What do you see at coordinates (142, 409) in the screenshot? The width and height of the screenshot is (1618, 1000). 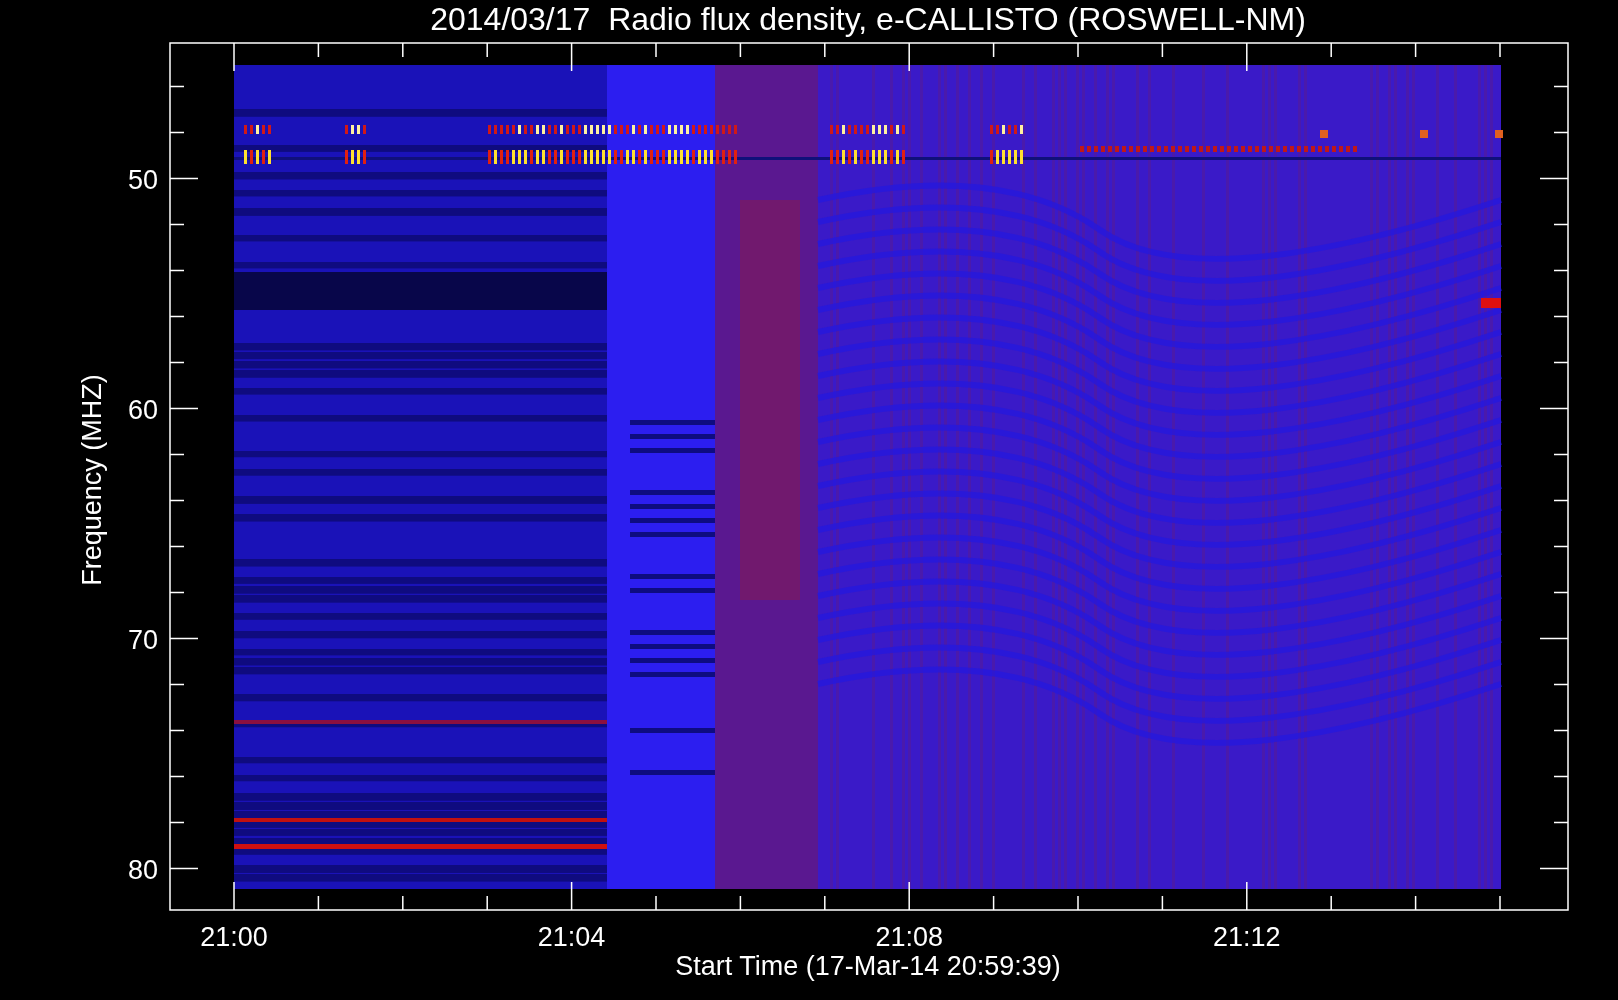 I see `y-tick-label: 60` at bounding box center [142, 409].